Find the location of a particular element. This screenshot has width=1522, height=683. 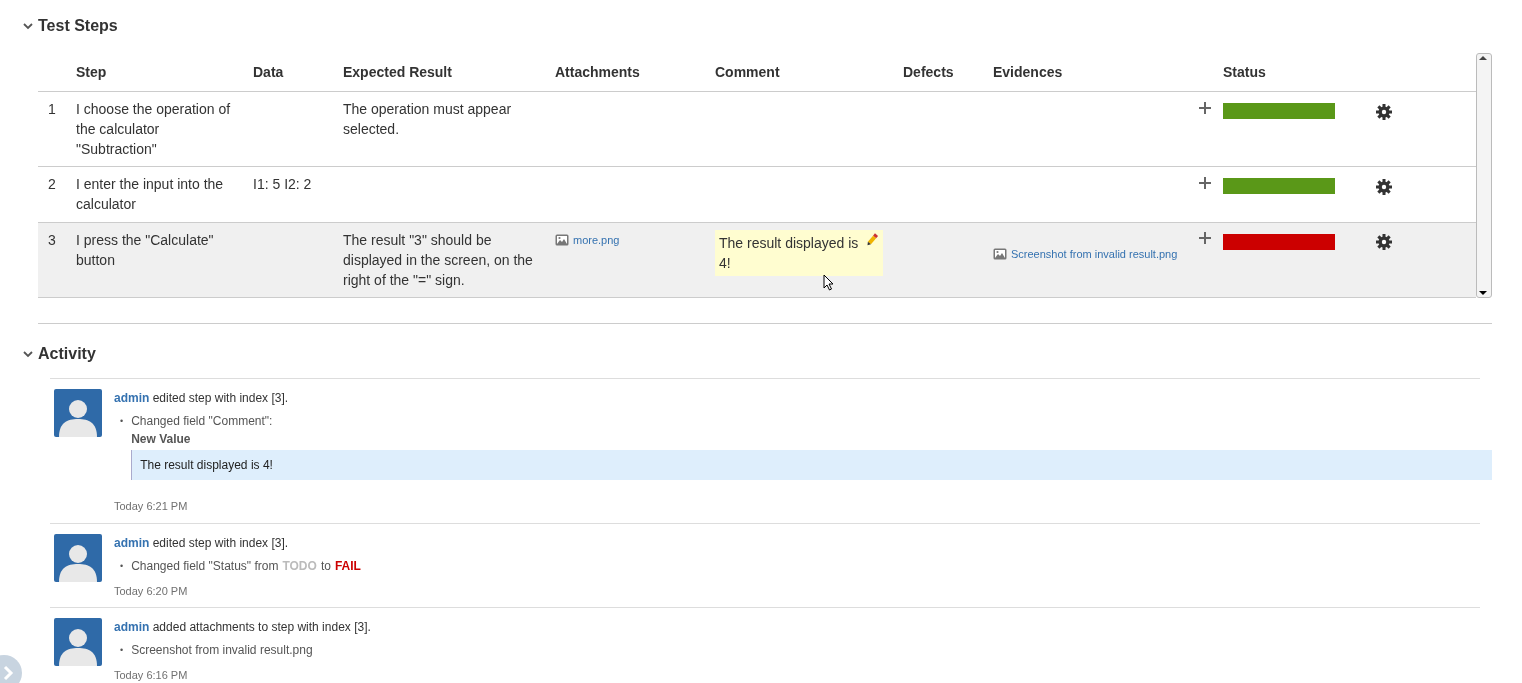

column-header: Expected Result is located at coordinates (443, 73).